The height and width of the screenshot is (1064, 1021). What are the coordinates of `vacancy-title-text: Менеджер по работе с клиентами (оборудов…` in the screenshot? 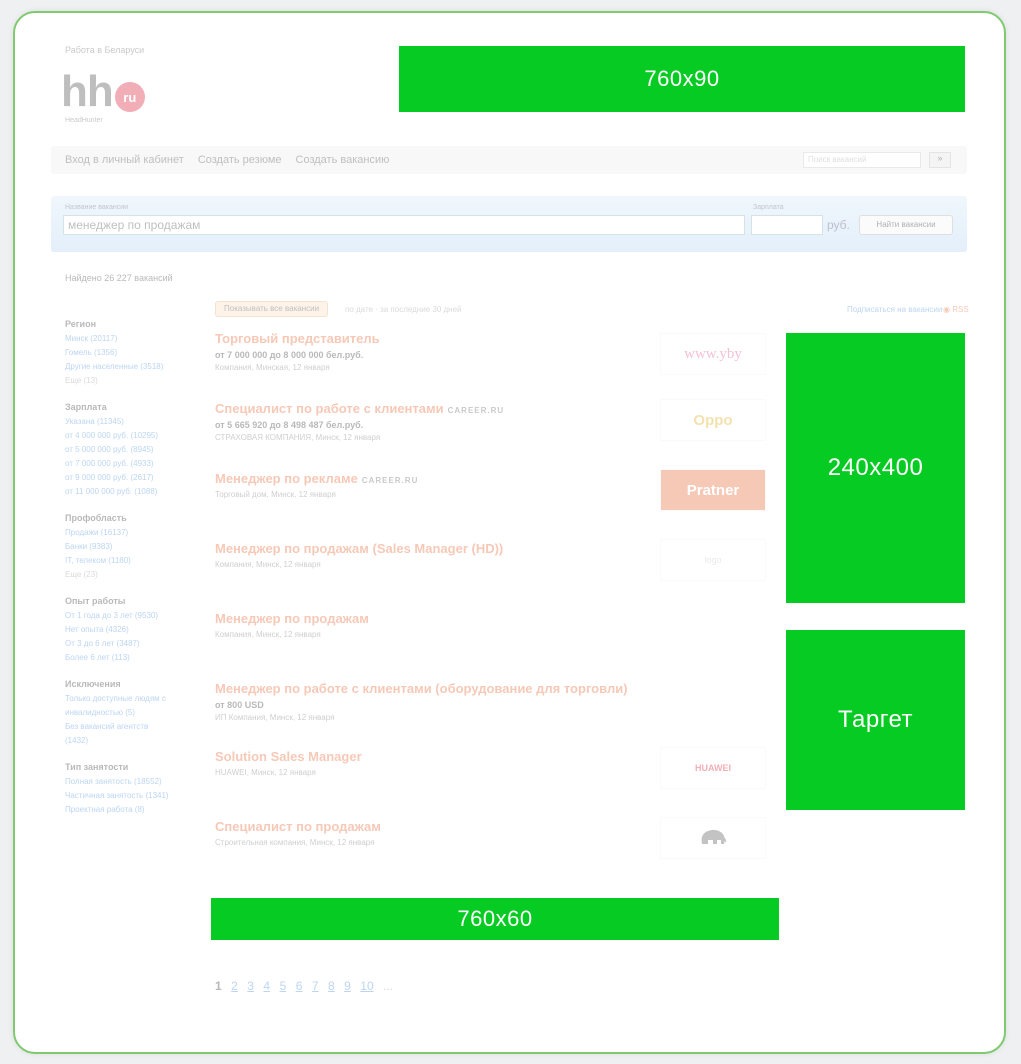 It's located at (421, 688).